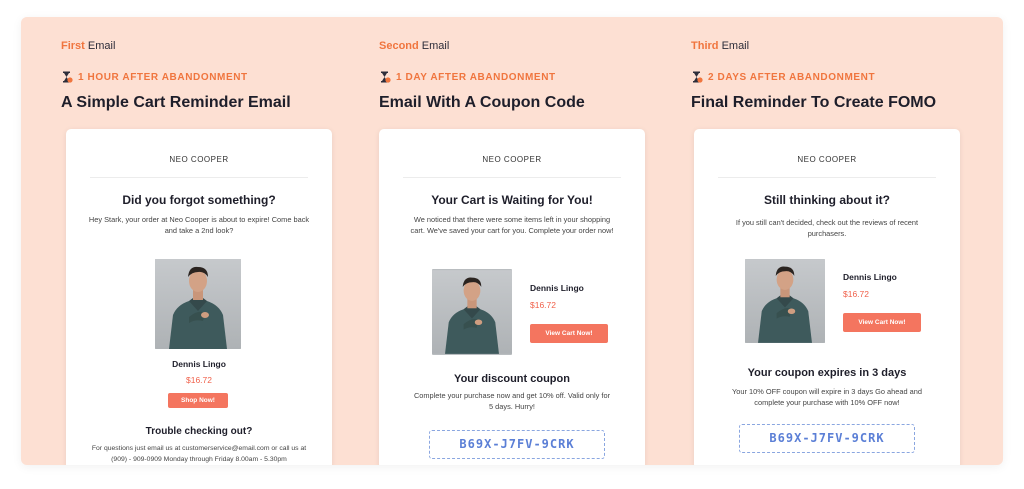  I want to click on email-order-label: Second Email, so click(414, 46).